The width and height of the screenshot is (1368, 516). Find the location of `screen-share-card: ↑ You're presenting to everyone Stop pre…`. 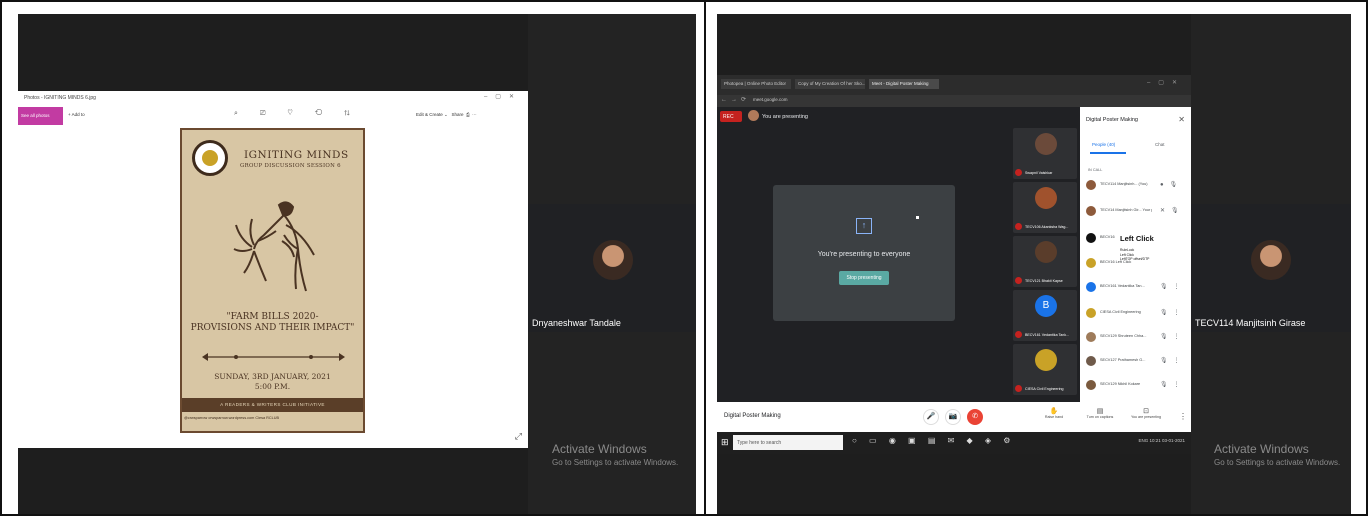

screen-share-card: ↑ You're presenting to everyone Stop pre… is located at coordinates (864, 253).